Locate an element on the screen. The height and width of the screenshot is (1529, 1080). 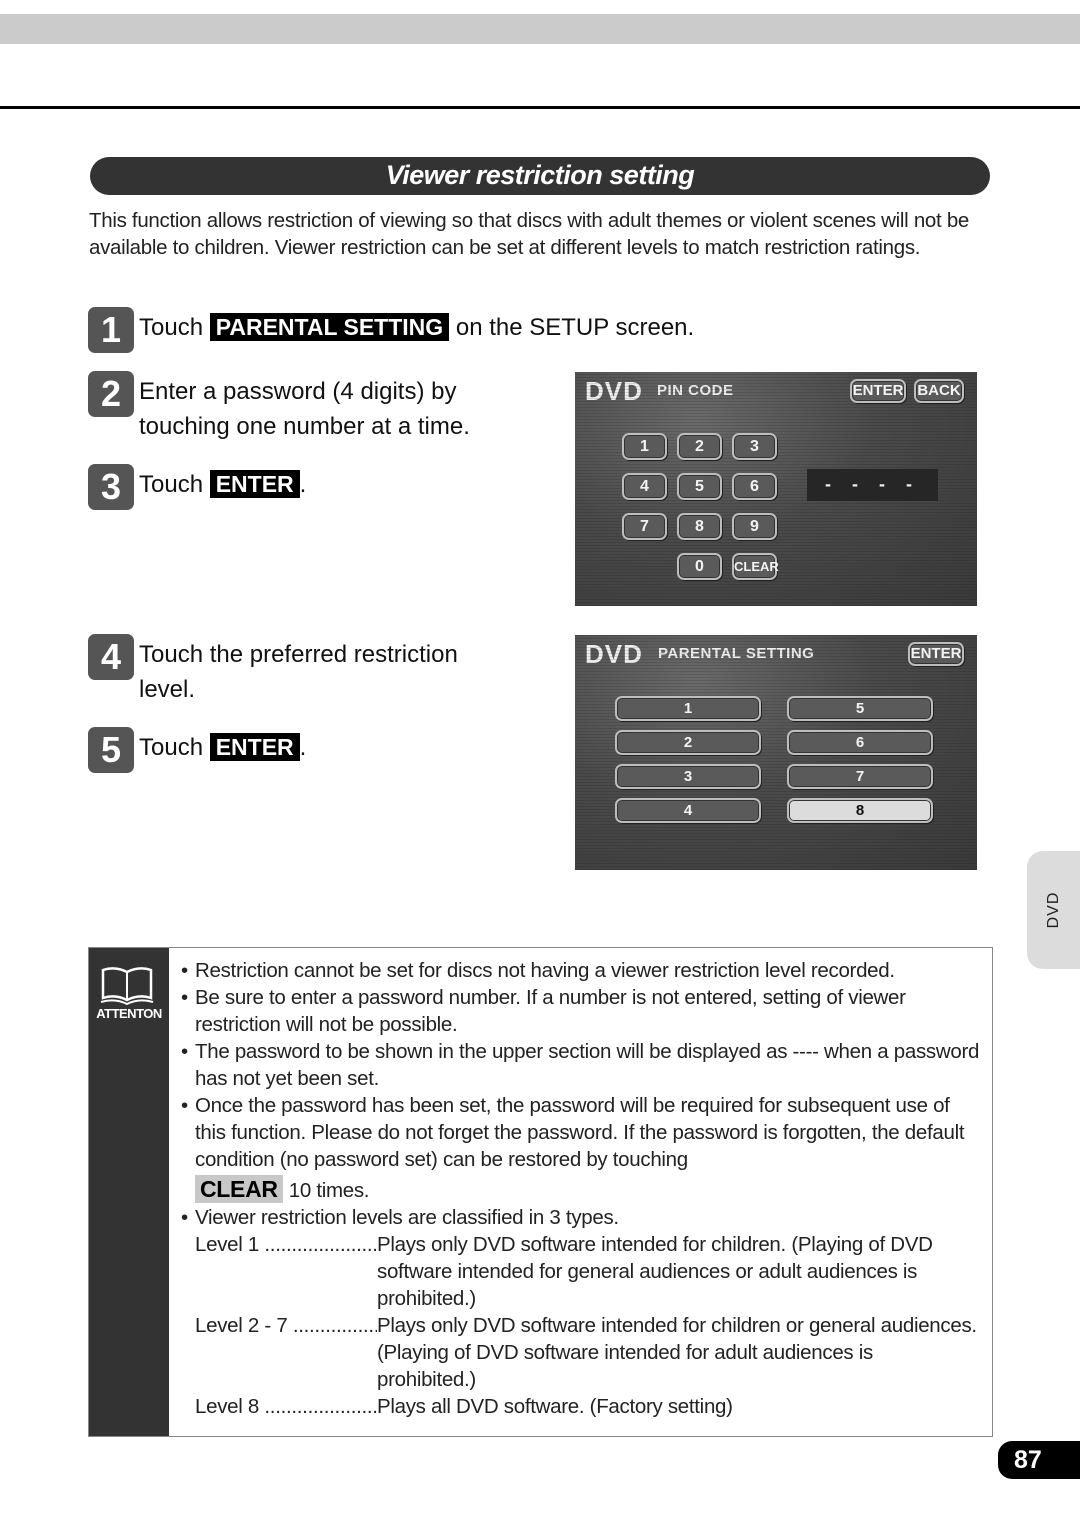
clear-suffix: 10 times. is located at coordinates (329, 1190).